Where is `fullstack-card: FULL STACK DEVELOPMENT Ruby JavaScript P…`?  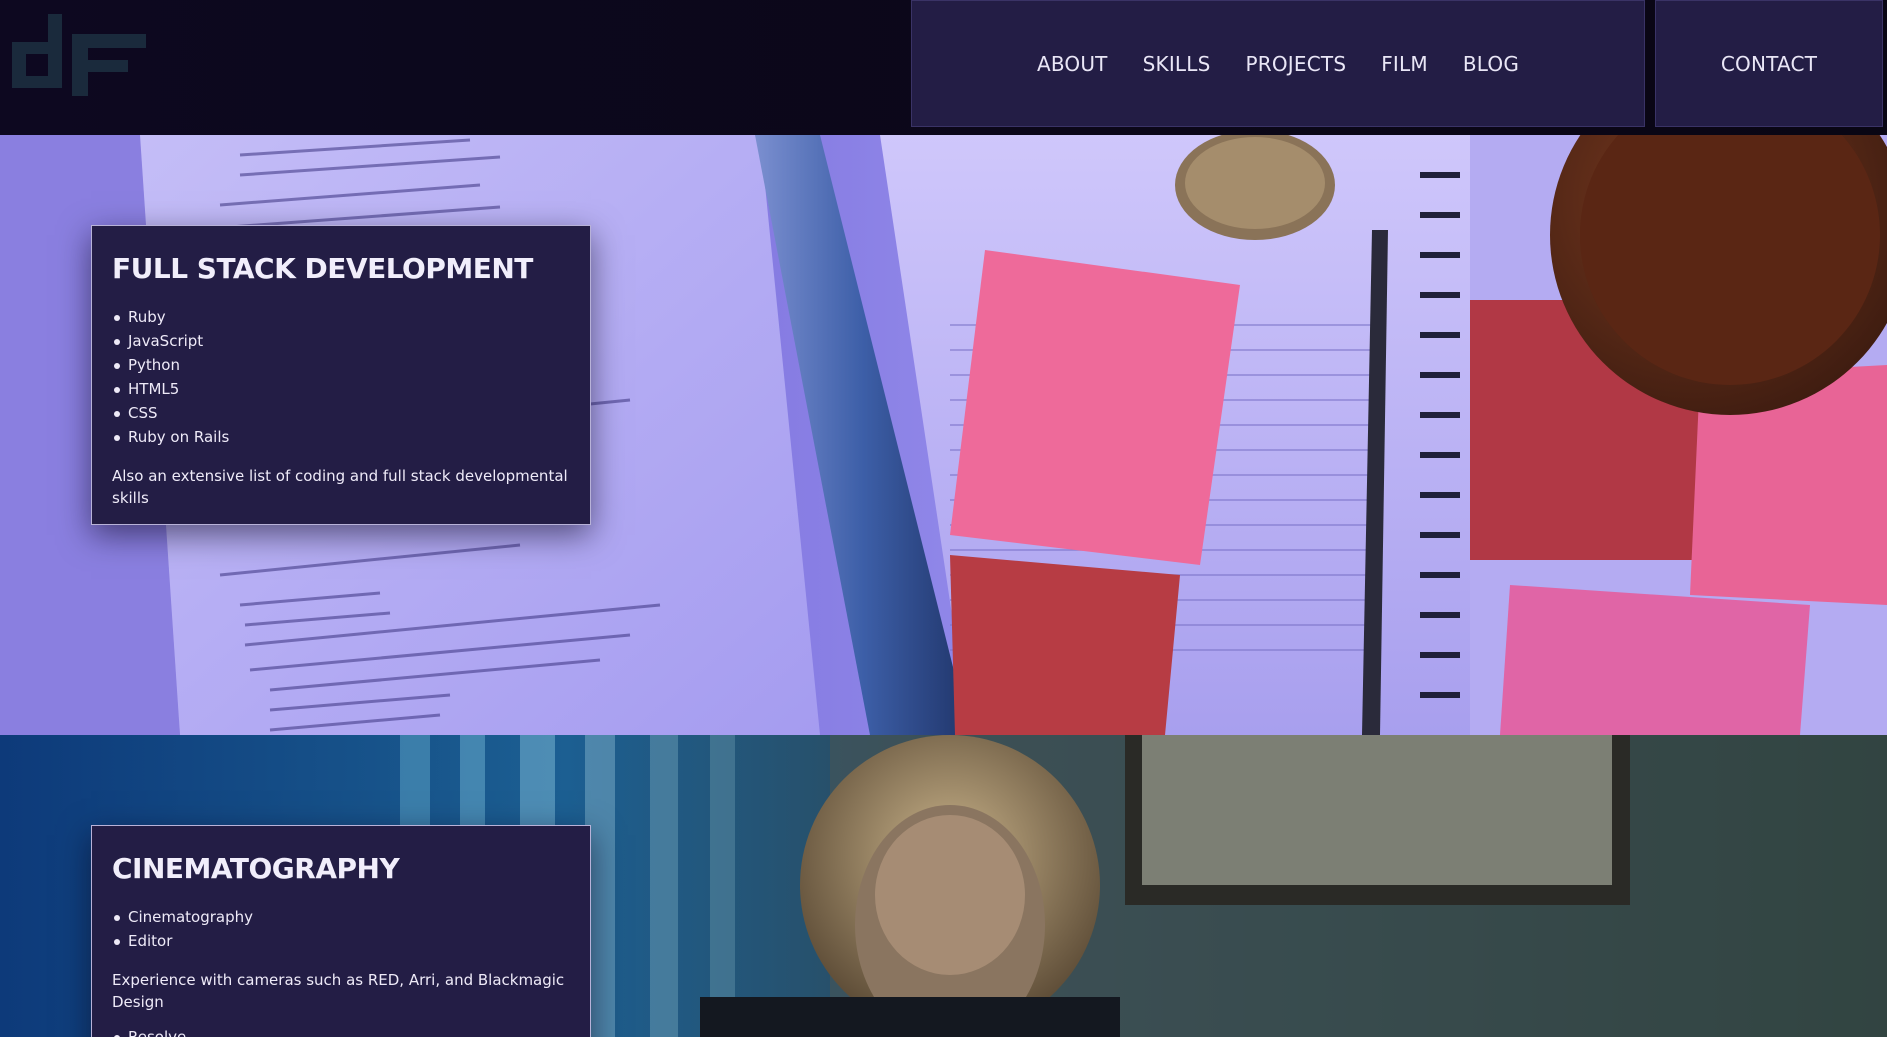 fullstack-card: FULL STACK DEVELOPMENT Ruby JavaScript P… is located at coordinates (341, 375).